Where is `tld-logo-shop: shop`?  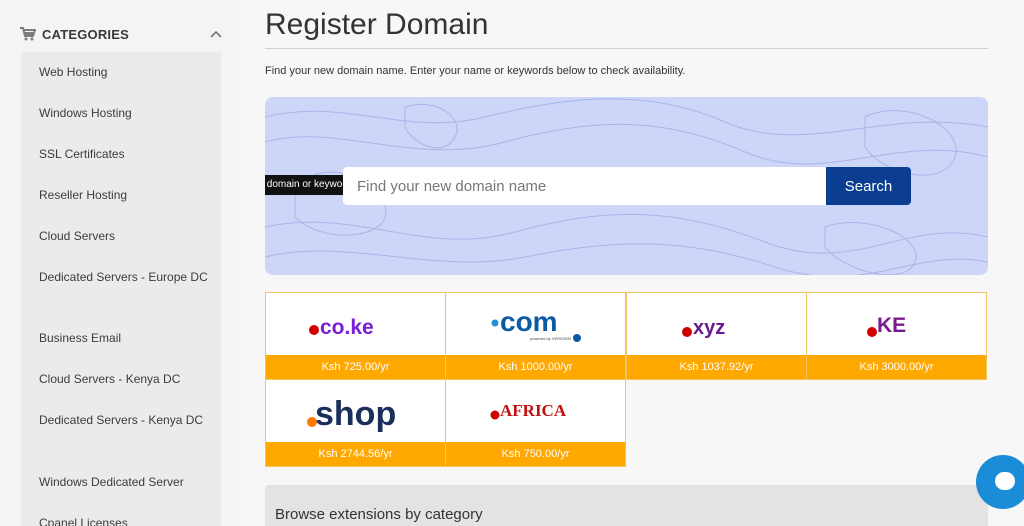 tld-logo-shop: shop is located at coordinates (355, 412).